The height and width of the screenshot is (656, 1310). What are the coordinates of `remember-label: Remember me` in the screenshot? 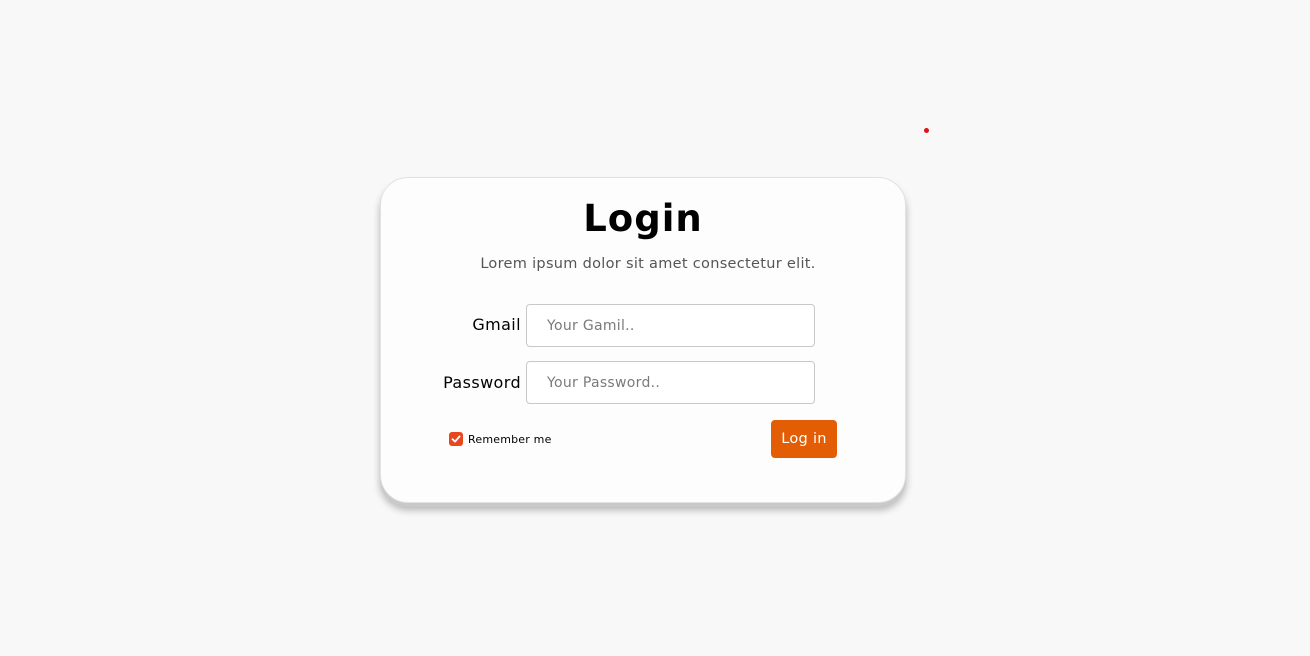 It's located at (510, 439).